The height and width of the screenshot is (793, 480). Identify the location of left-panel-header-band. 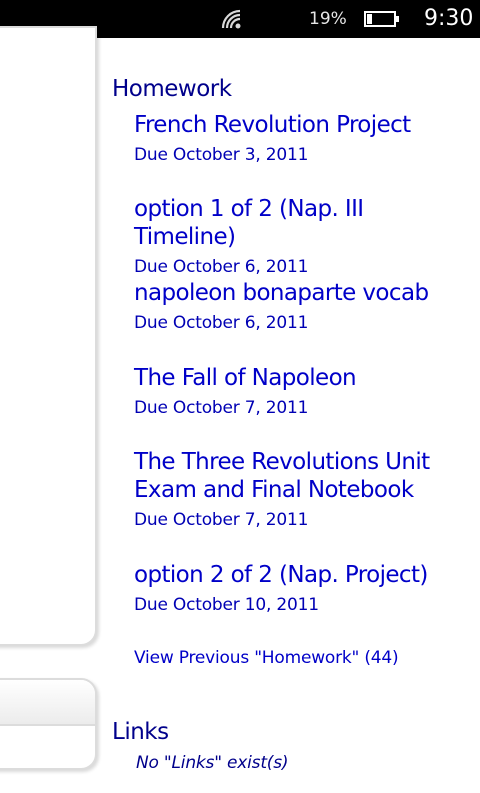
(47, 703).